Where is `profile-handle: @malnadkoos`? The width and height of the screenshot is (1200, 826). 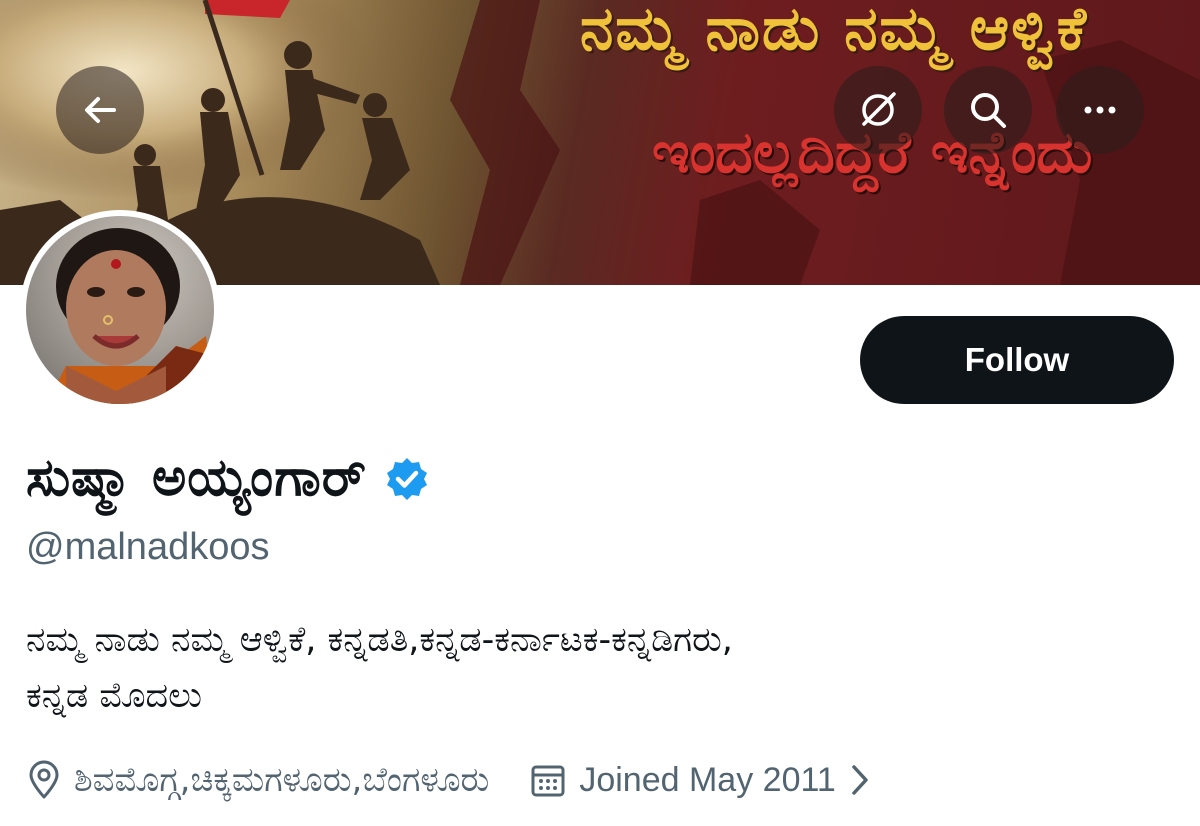
profile-handle: @malnadkoos is located at coordinates (148, 547).